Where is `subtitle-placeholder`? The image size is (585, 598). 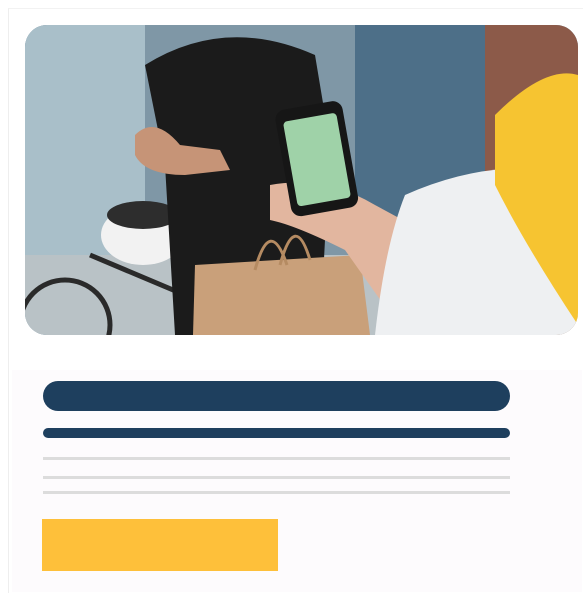 subtitle-placeholder is located at coordinates (276, 433).